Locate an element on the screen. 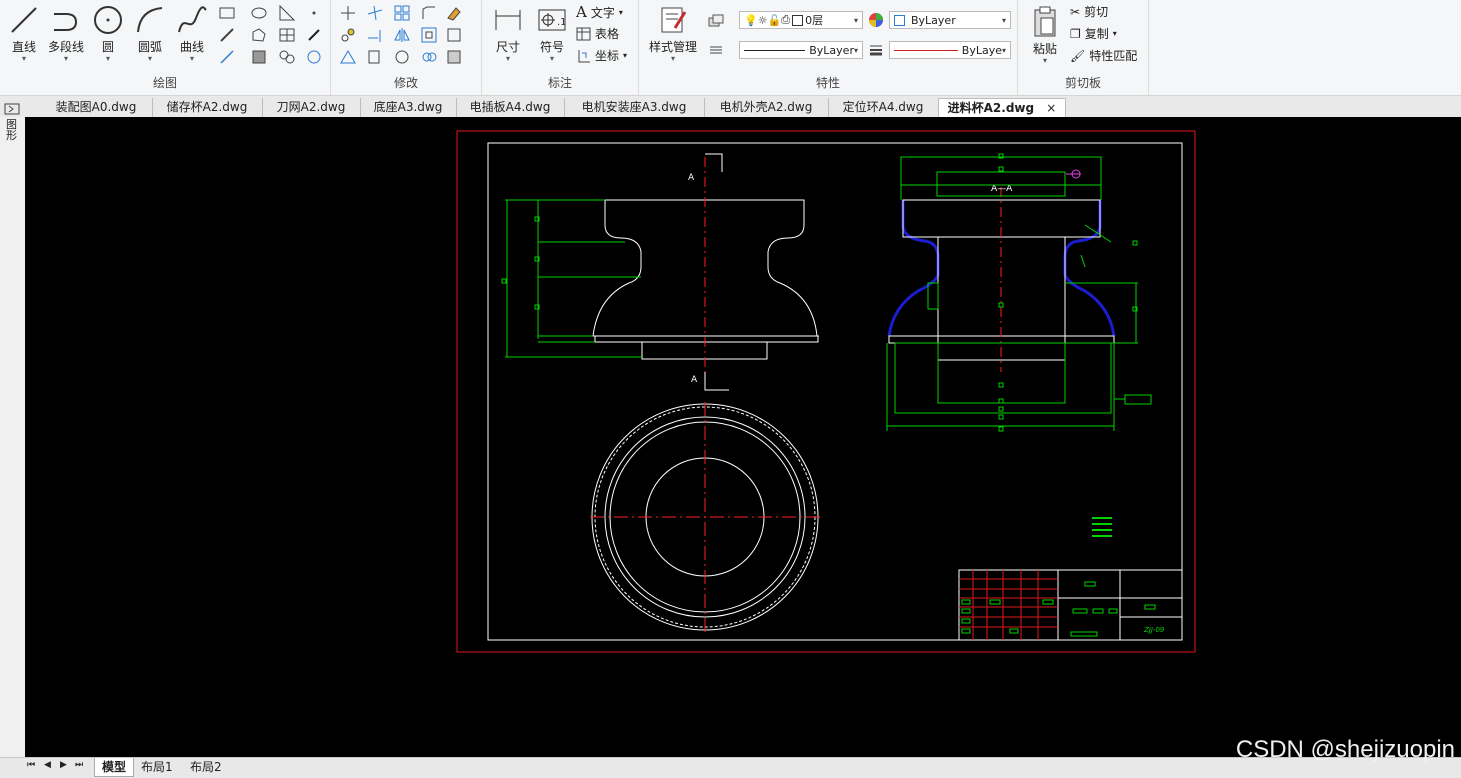 The height and width of the screenshot is (778, 1461). doc-tab: 电插板A4.dwg is located at coordinates (510, 107).